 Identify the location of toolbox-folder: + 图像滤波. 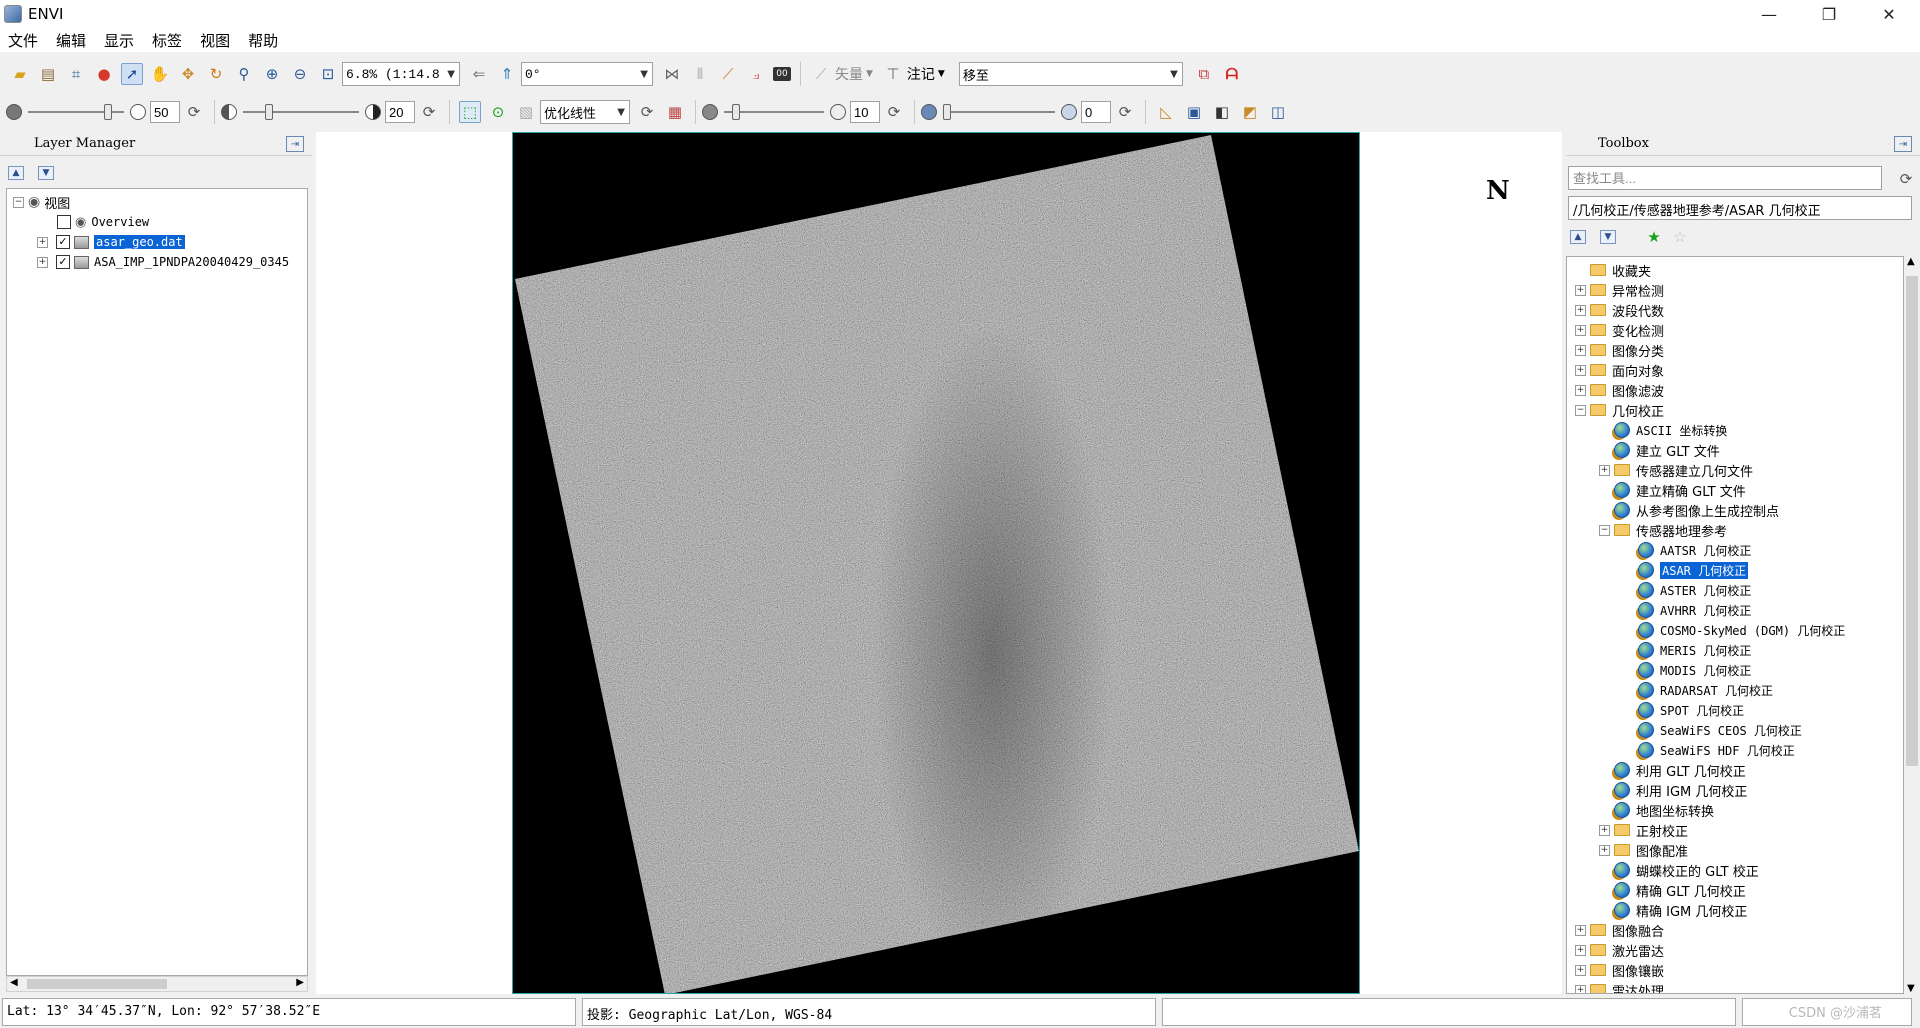
(1619, 390).